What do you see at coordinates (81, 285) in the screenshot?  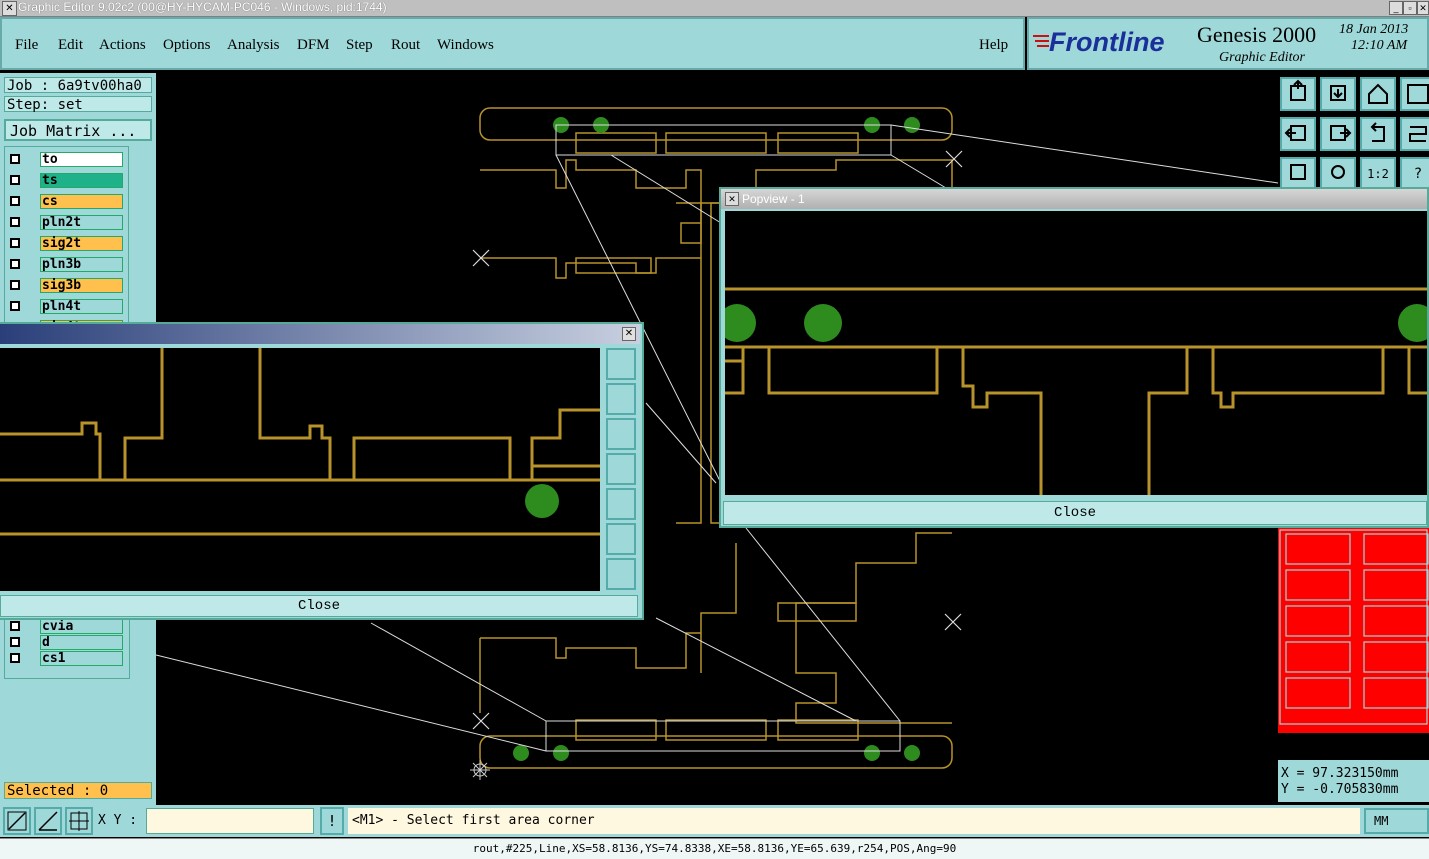 I see `layer-name: sig3b` at bounding box center [81, 285].